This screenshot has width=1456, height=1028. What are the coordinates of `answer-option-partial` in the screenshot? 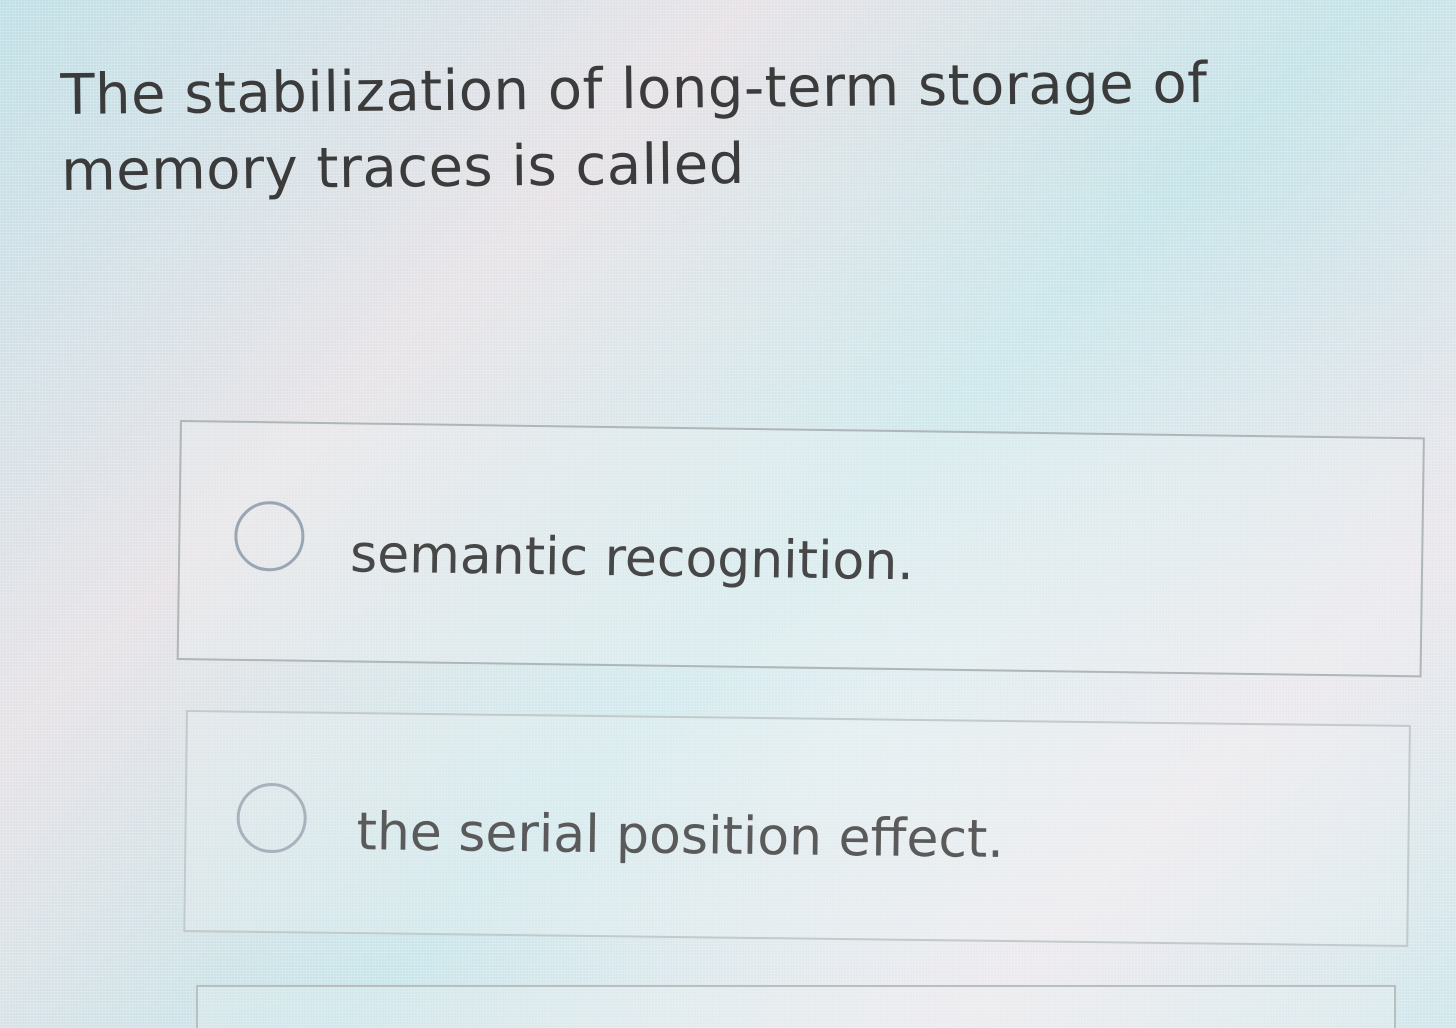 It's located at (796, 1006).